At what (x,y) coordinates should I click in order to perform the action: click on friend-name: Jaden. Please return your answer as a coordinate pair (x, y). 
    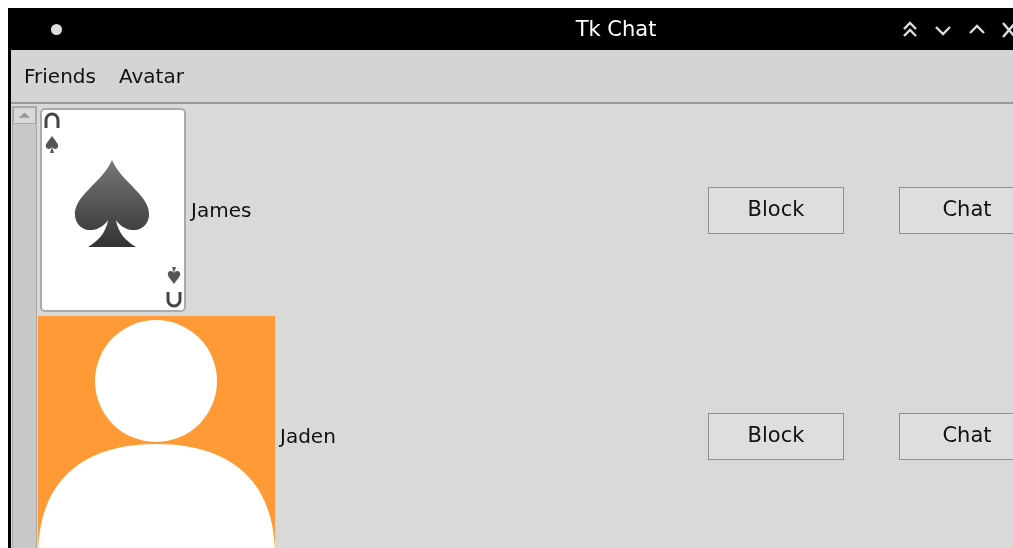
    Looking at the image, I should click on (307, 436).